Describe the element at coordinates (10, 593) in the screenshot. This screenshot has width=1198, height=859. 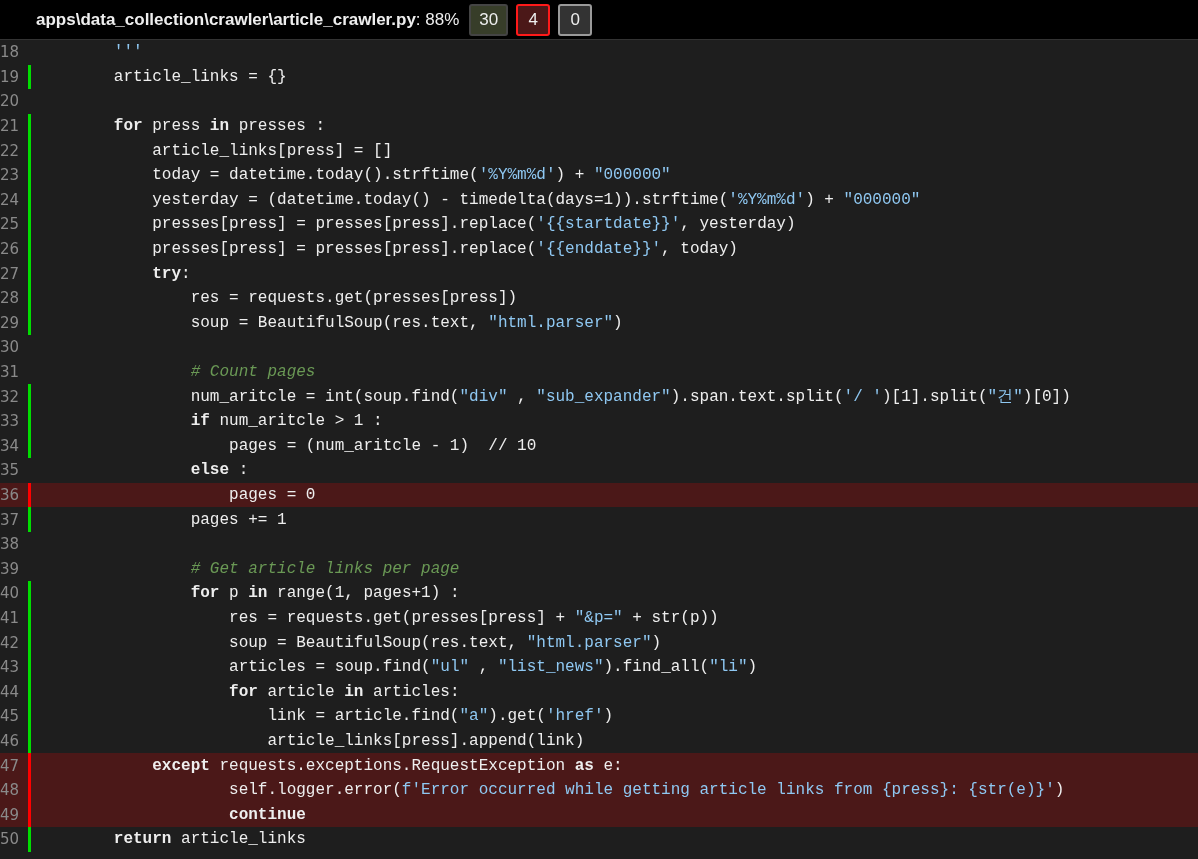
I see `line-number: 40` at that location.